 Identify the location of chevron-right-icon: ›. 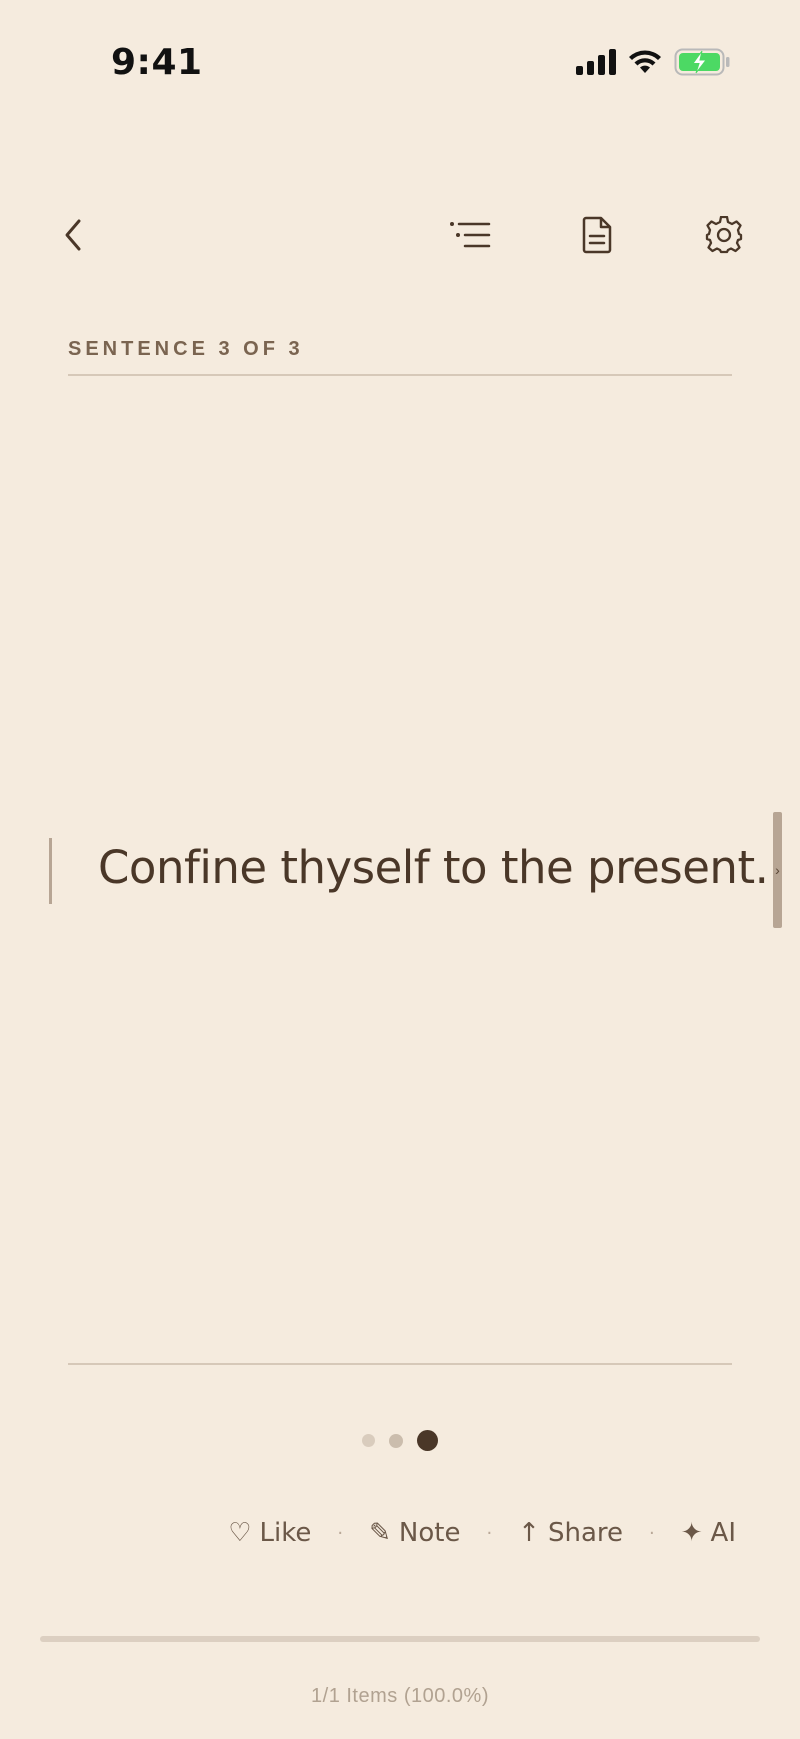
(777, 870).